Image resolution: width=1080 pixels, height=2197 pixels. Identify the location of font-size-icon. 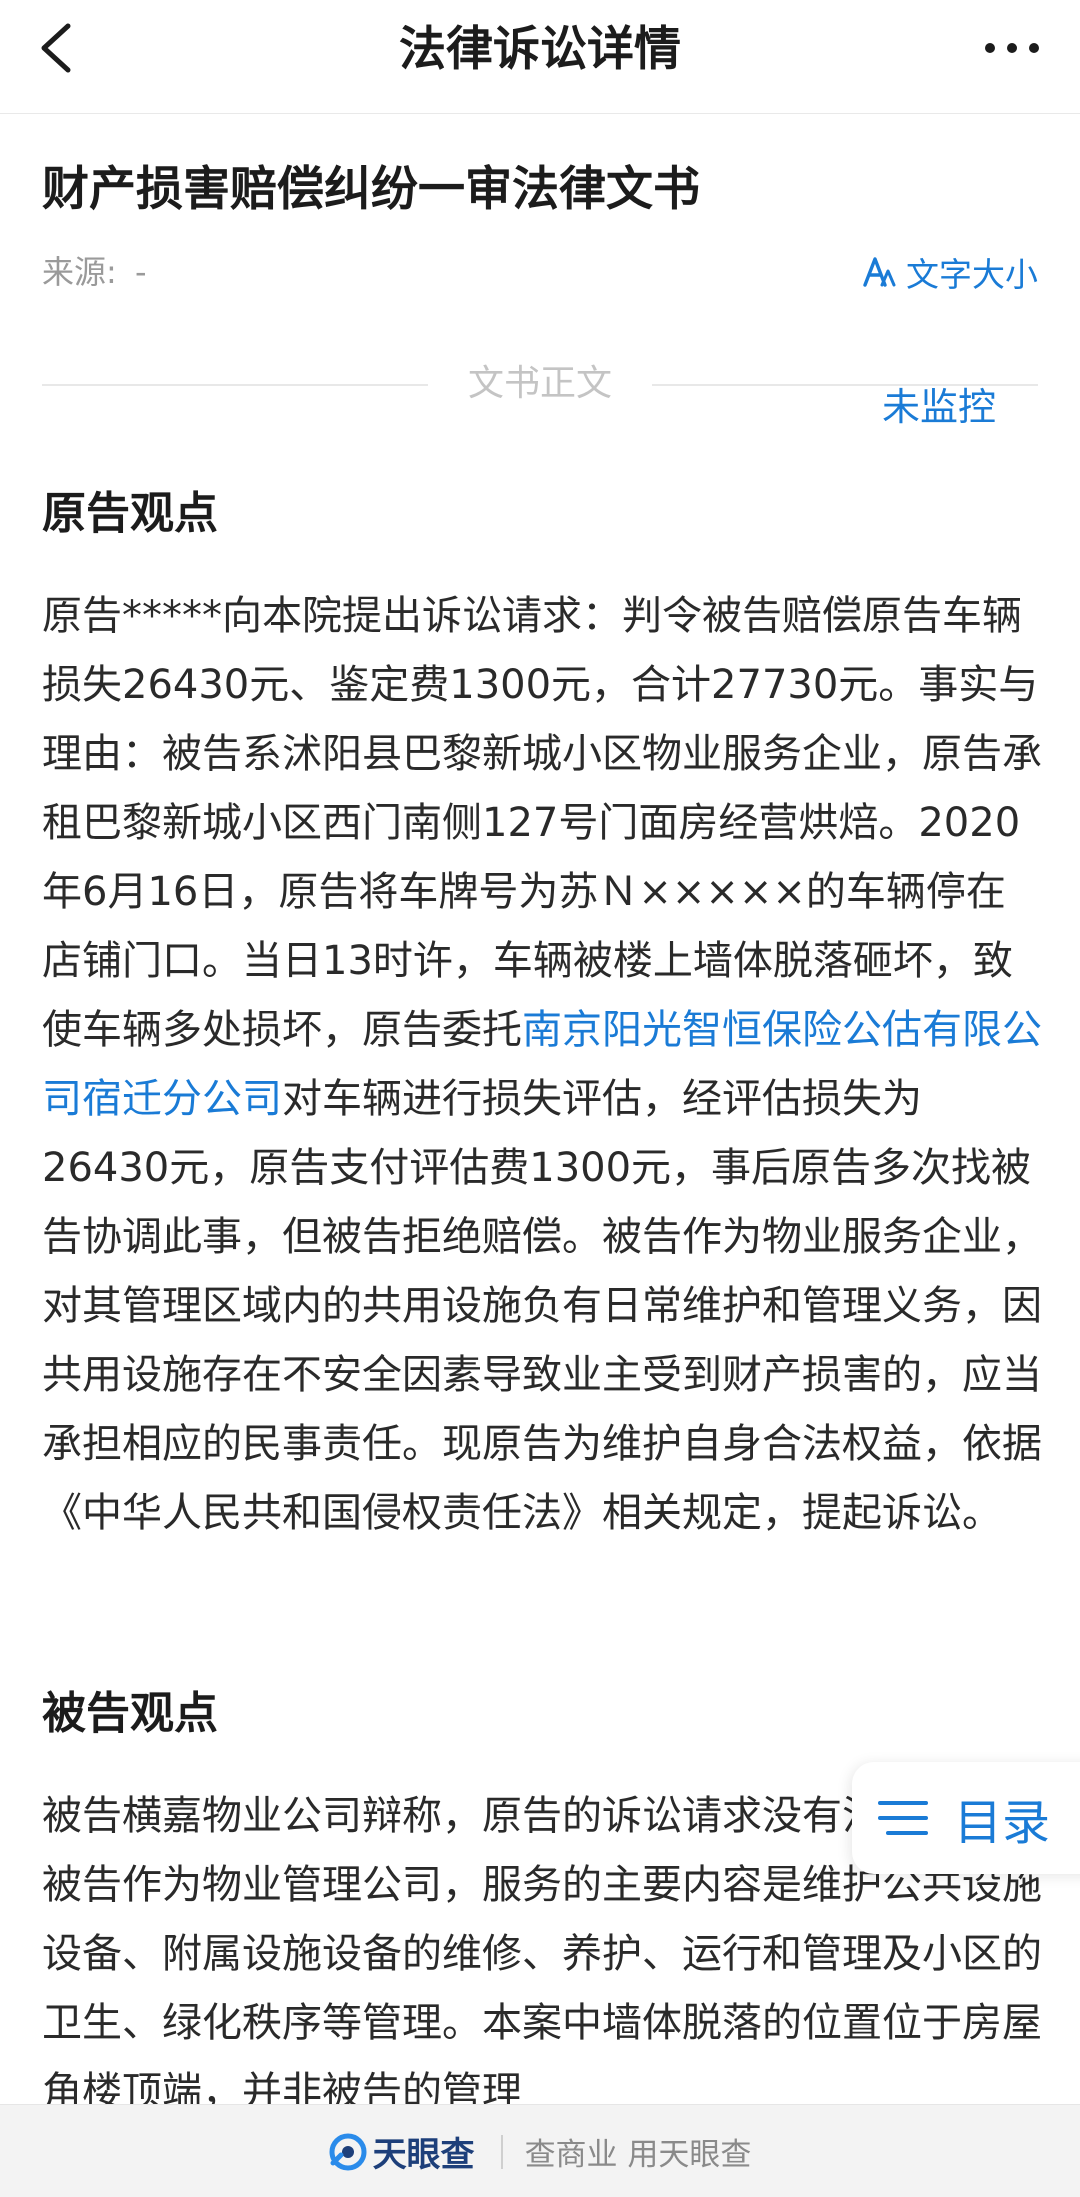
(879, 272).